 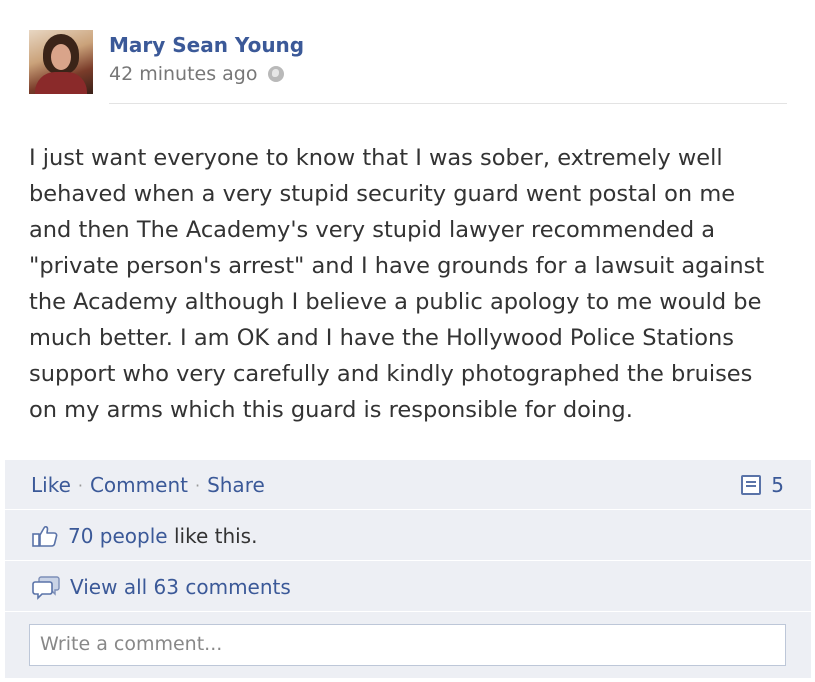 I want to click on comment-count: 5, so click(x=762, y=485).